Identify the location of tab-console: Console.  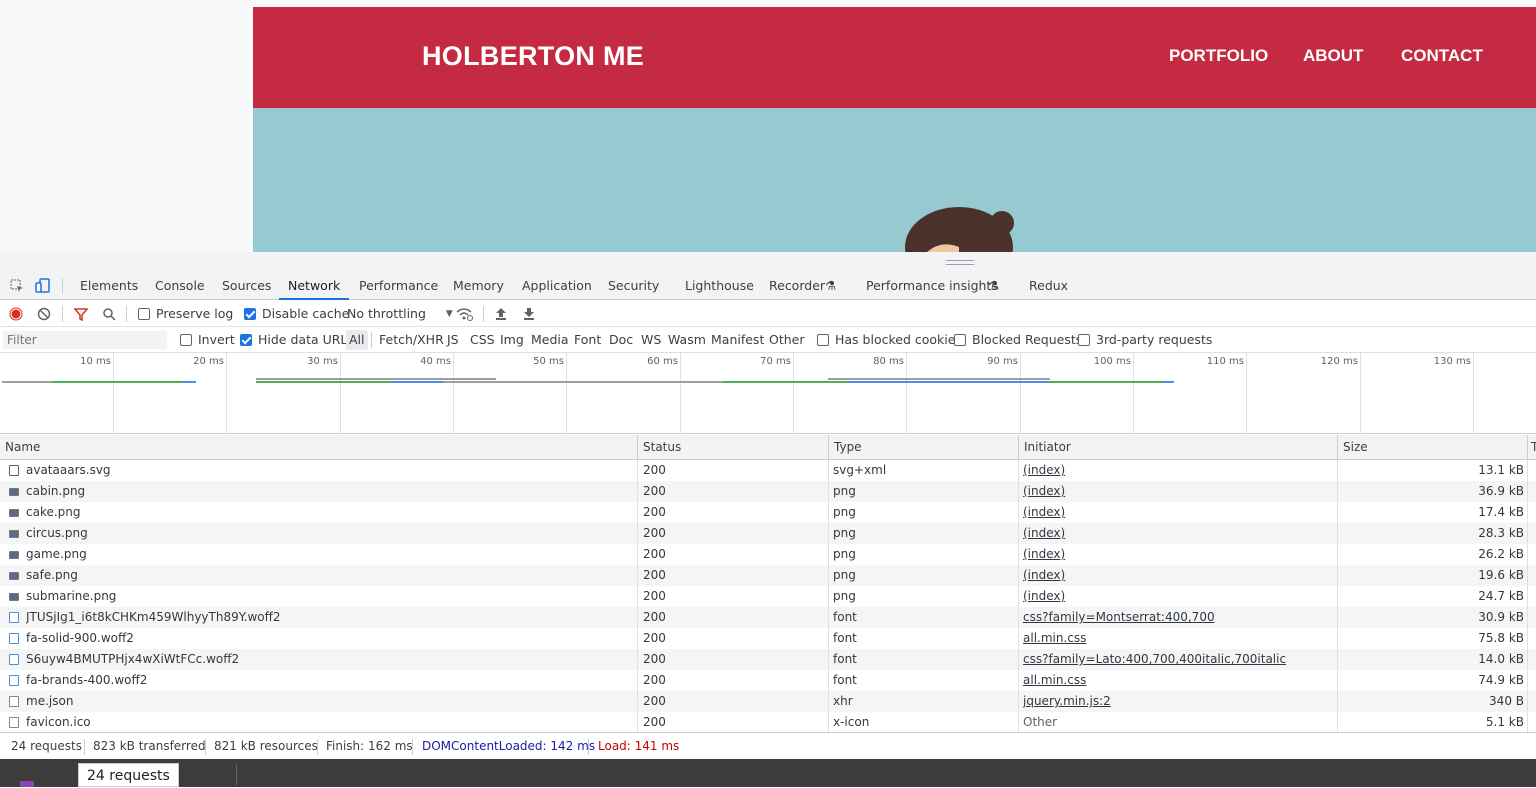
(180, 286).